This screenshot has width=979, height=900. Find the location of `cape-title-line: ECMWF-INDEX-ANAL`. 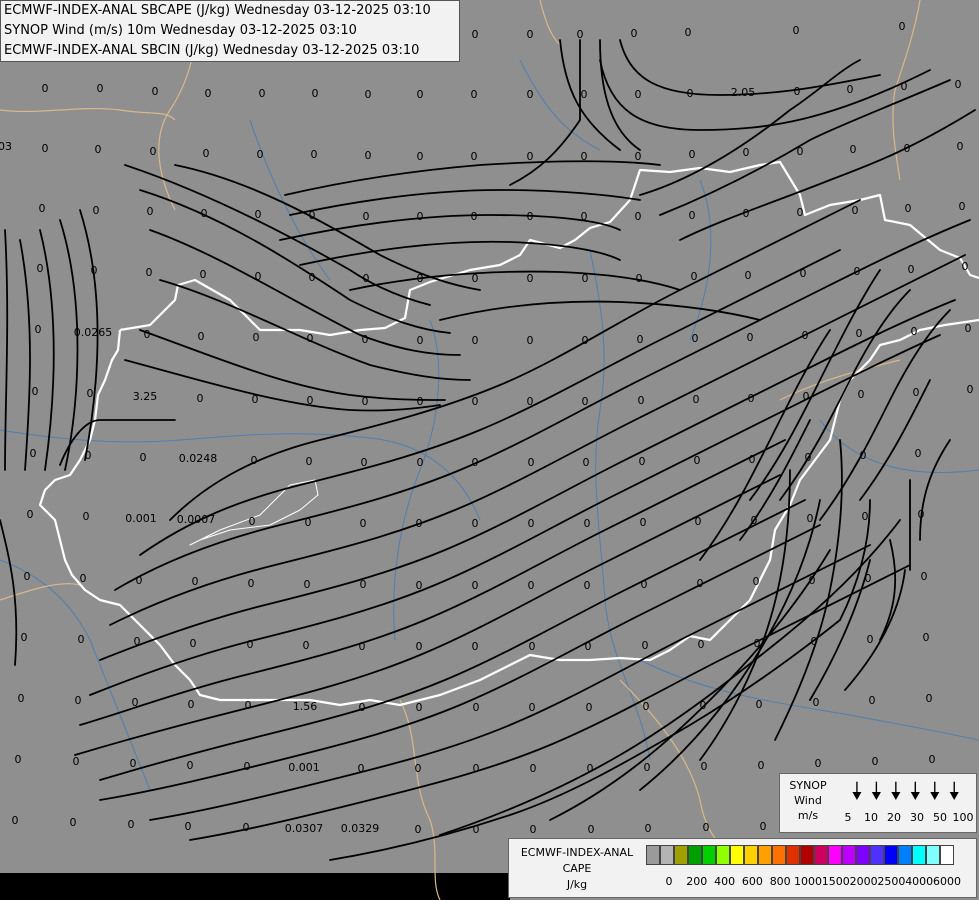

cape-title-line: ECMWF-INDEX-ANAL is located at coordinates (577, 852).